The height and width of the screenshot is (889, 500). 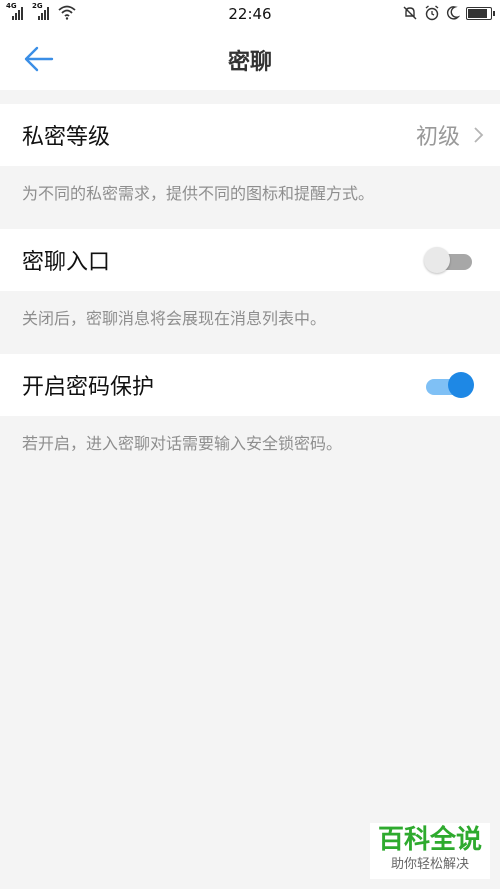 I want to click on privacy-level-label: 私密等级, so click(x=66, y=137).